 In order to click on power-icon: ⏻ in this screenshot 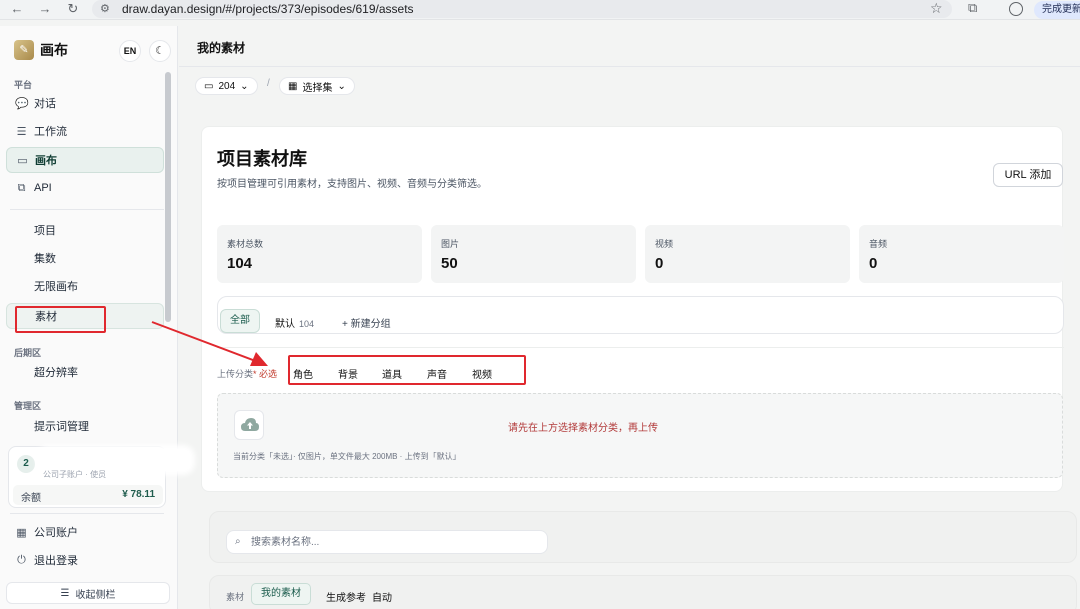, I will do `click(21, 559)`.